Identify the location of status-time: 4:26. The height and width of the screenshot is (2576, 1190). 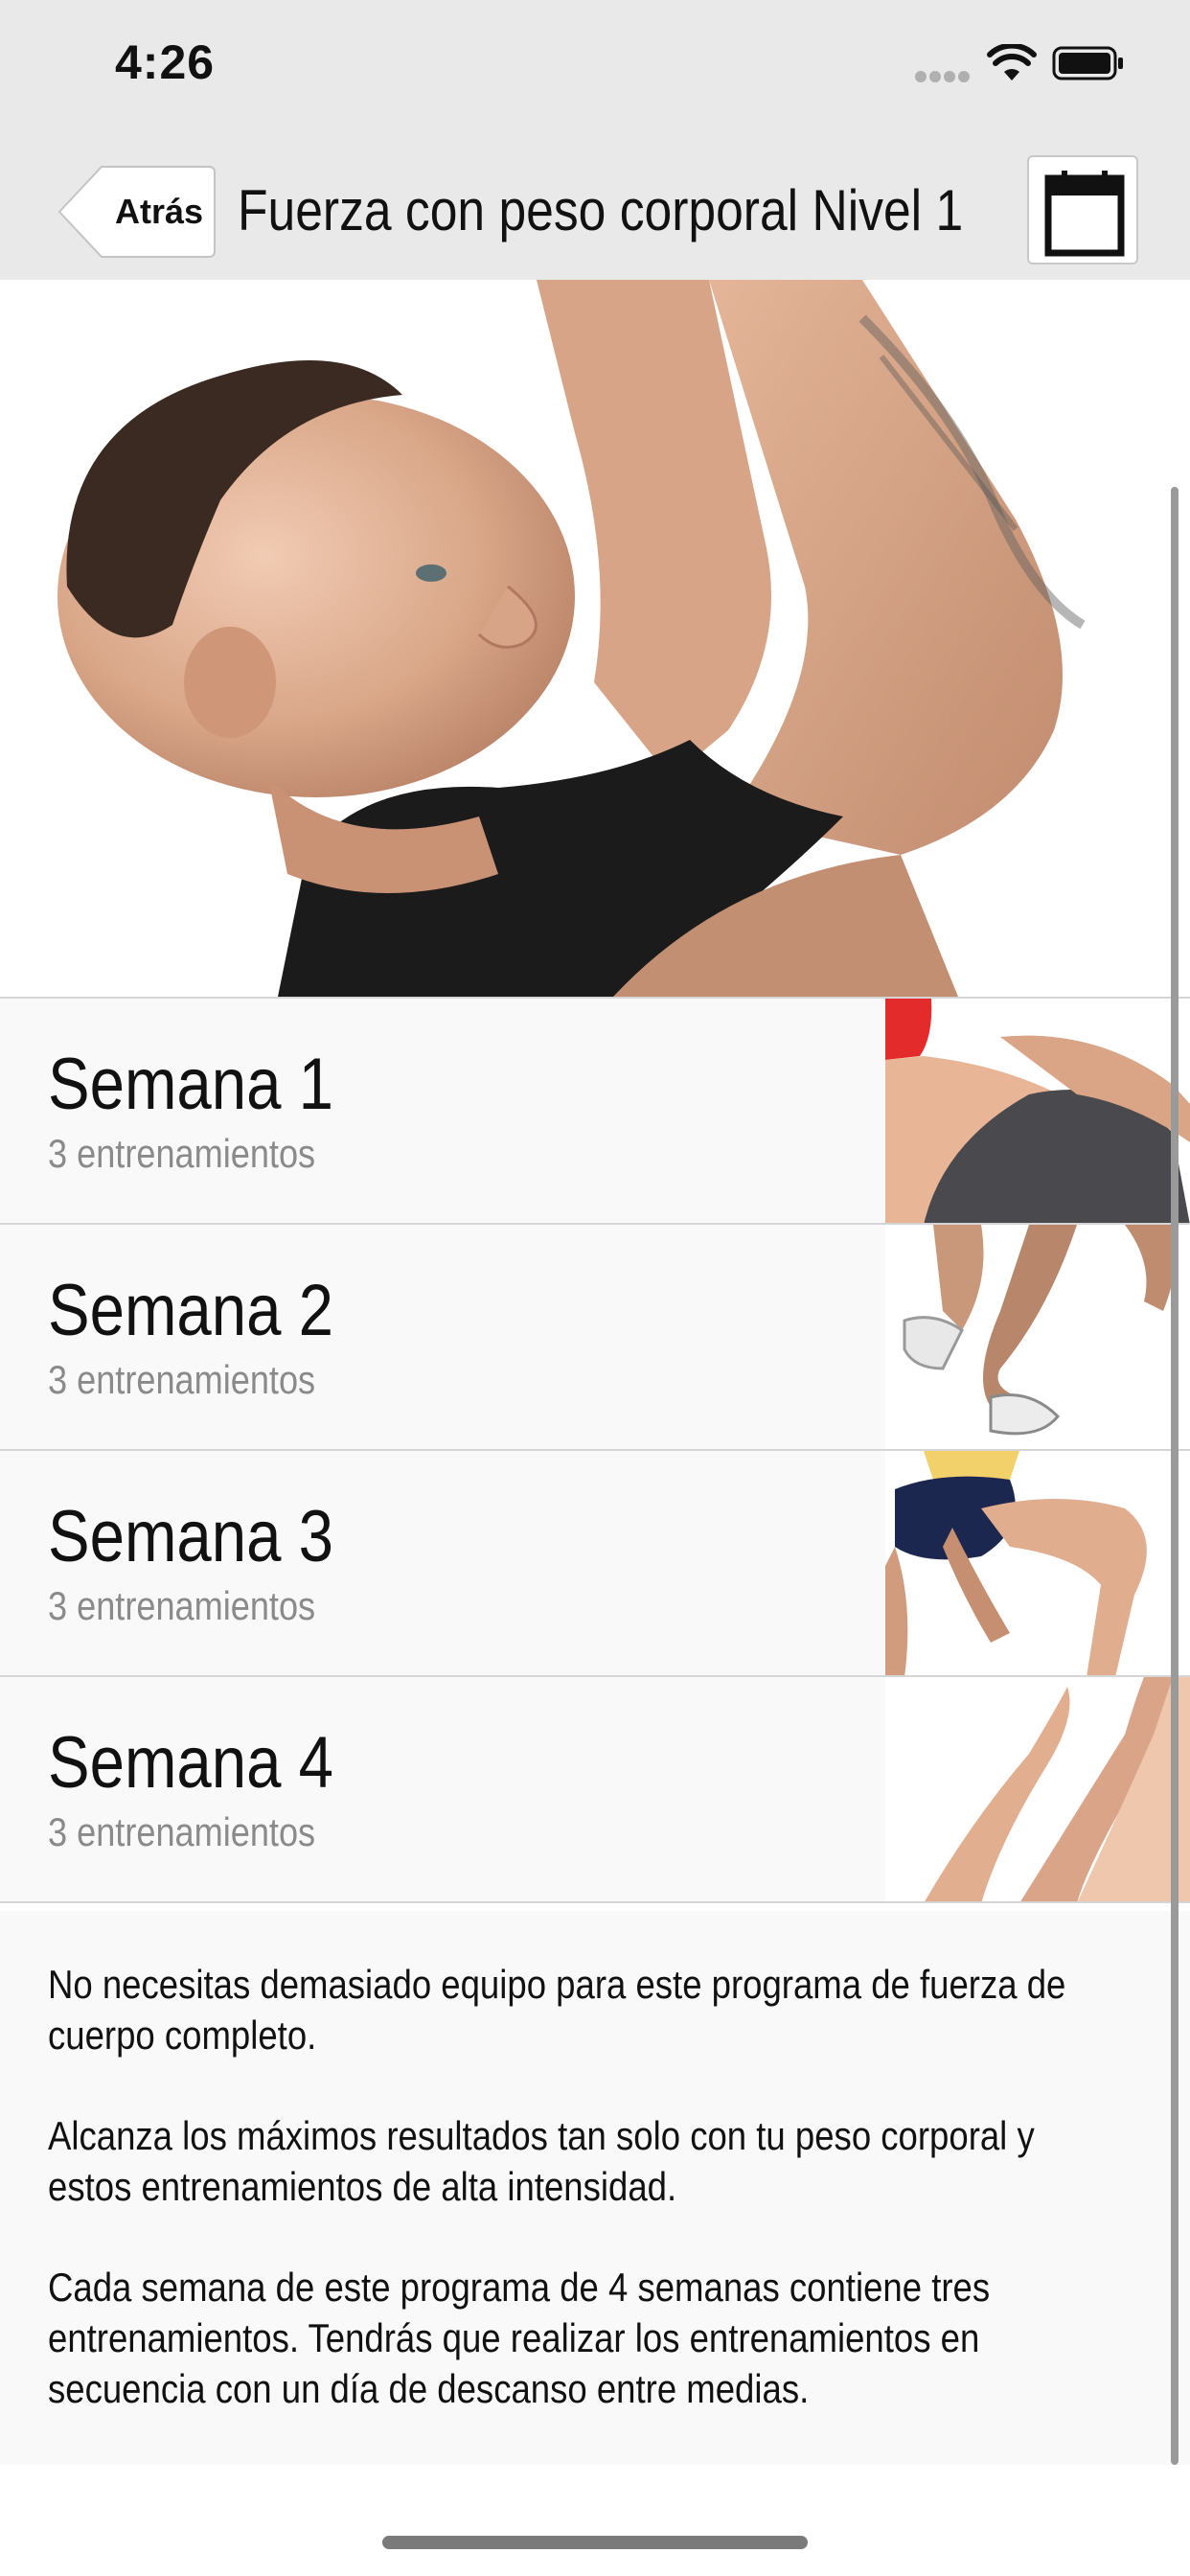
(166, 62).